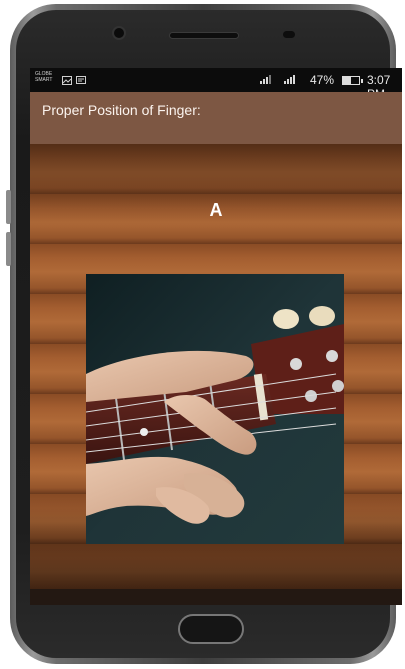 The width and height of the screenshot is (405, 669). Describe the element at coordinates (216, 210) in the screenshot. I see `chord-label: A` at that location.